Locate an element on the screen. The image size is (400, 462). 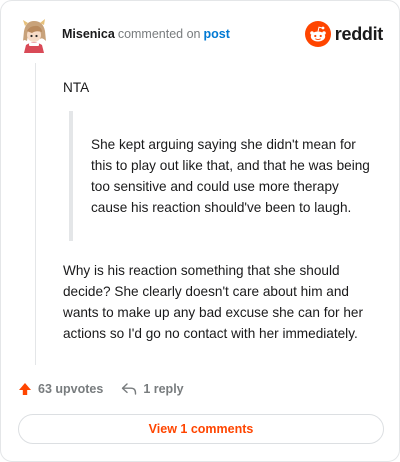
reply-button: 1 reply is located at coordinates (152, 389).